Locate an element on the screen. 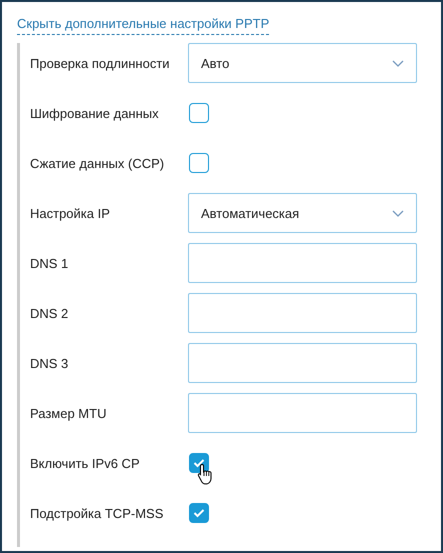 This screenshot has width=443, height=553. field-label: Проверка подлинности is located at coordinates (100, 63).